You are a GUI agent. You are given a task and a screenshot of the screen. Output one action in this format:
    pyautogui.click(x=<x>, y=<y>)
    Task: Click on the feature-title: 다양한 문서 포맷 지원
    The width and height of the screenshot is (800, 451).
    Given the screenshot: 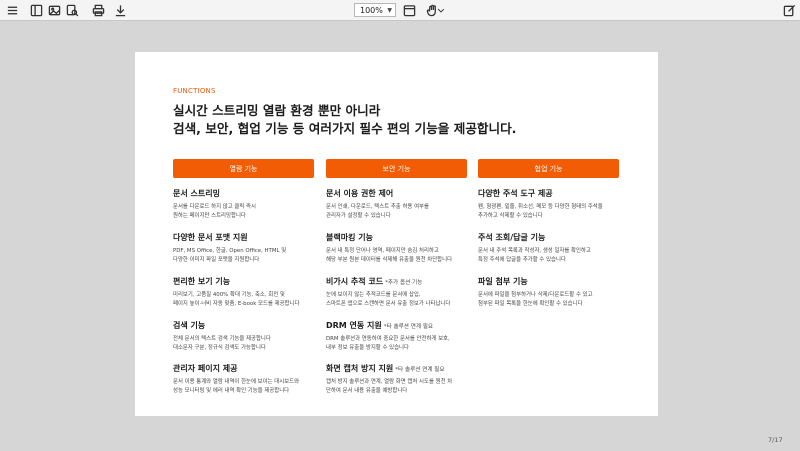 What is the action you would take?
    pyautogui.click(x=210, y=237)
    